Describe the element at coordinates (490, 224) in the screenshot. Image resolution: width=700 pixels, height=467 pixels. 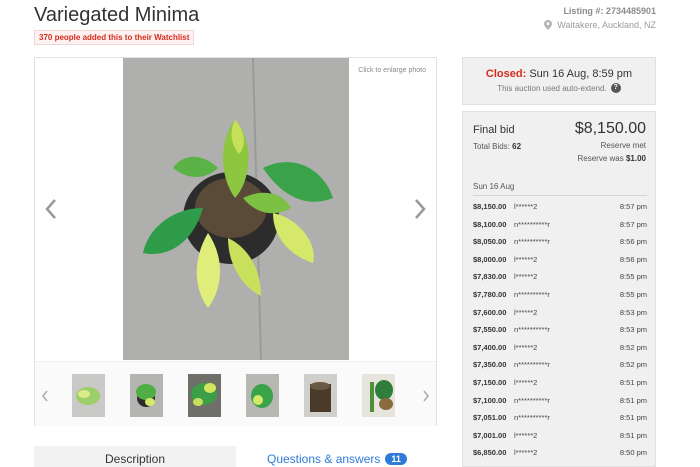
I see `bid-amount: $8,100.00` at that location.